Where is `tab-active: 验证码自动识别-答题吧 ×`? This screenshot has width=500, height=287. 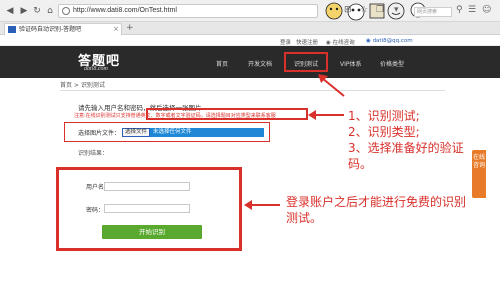 tab-active: 验证码自动识别-答题吧 × is located at coordinates (63, 29).